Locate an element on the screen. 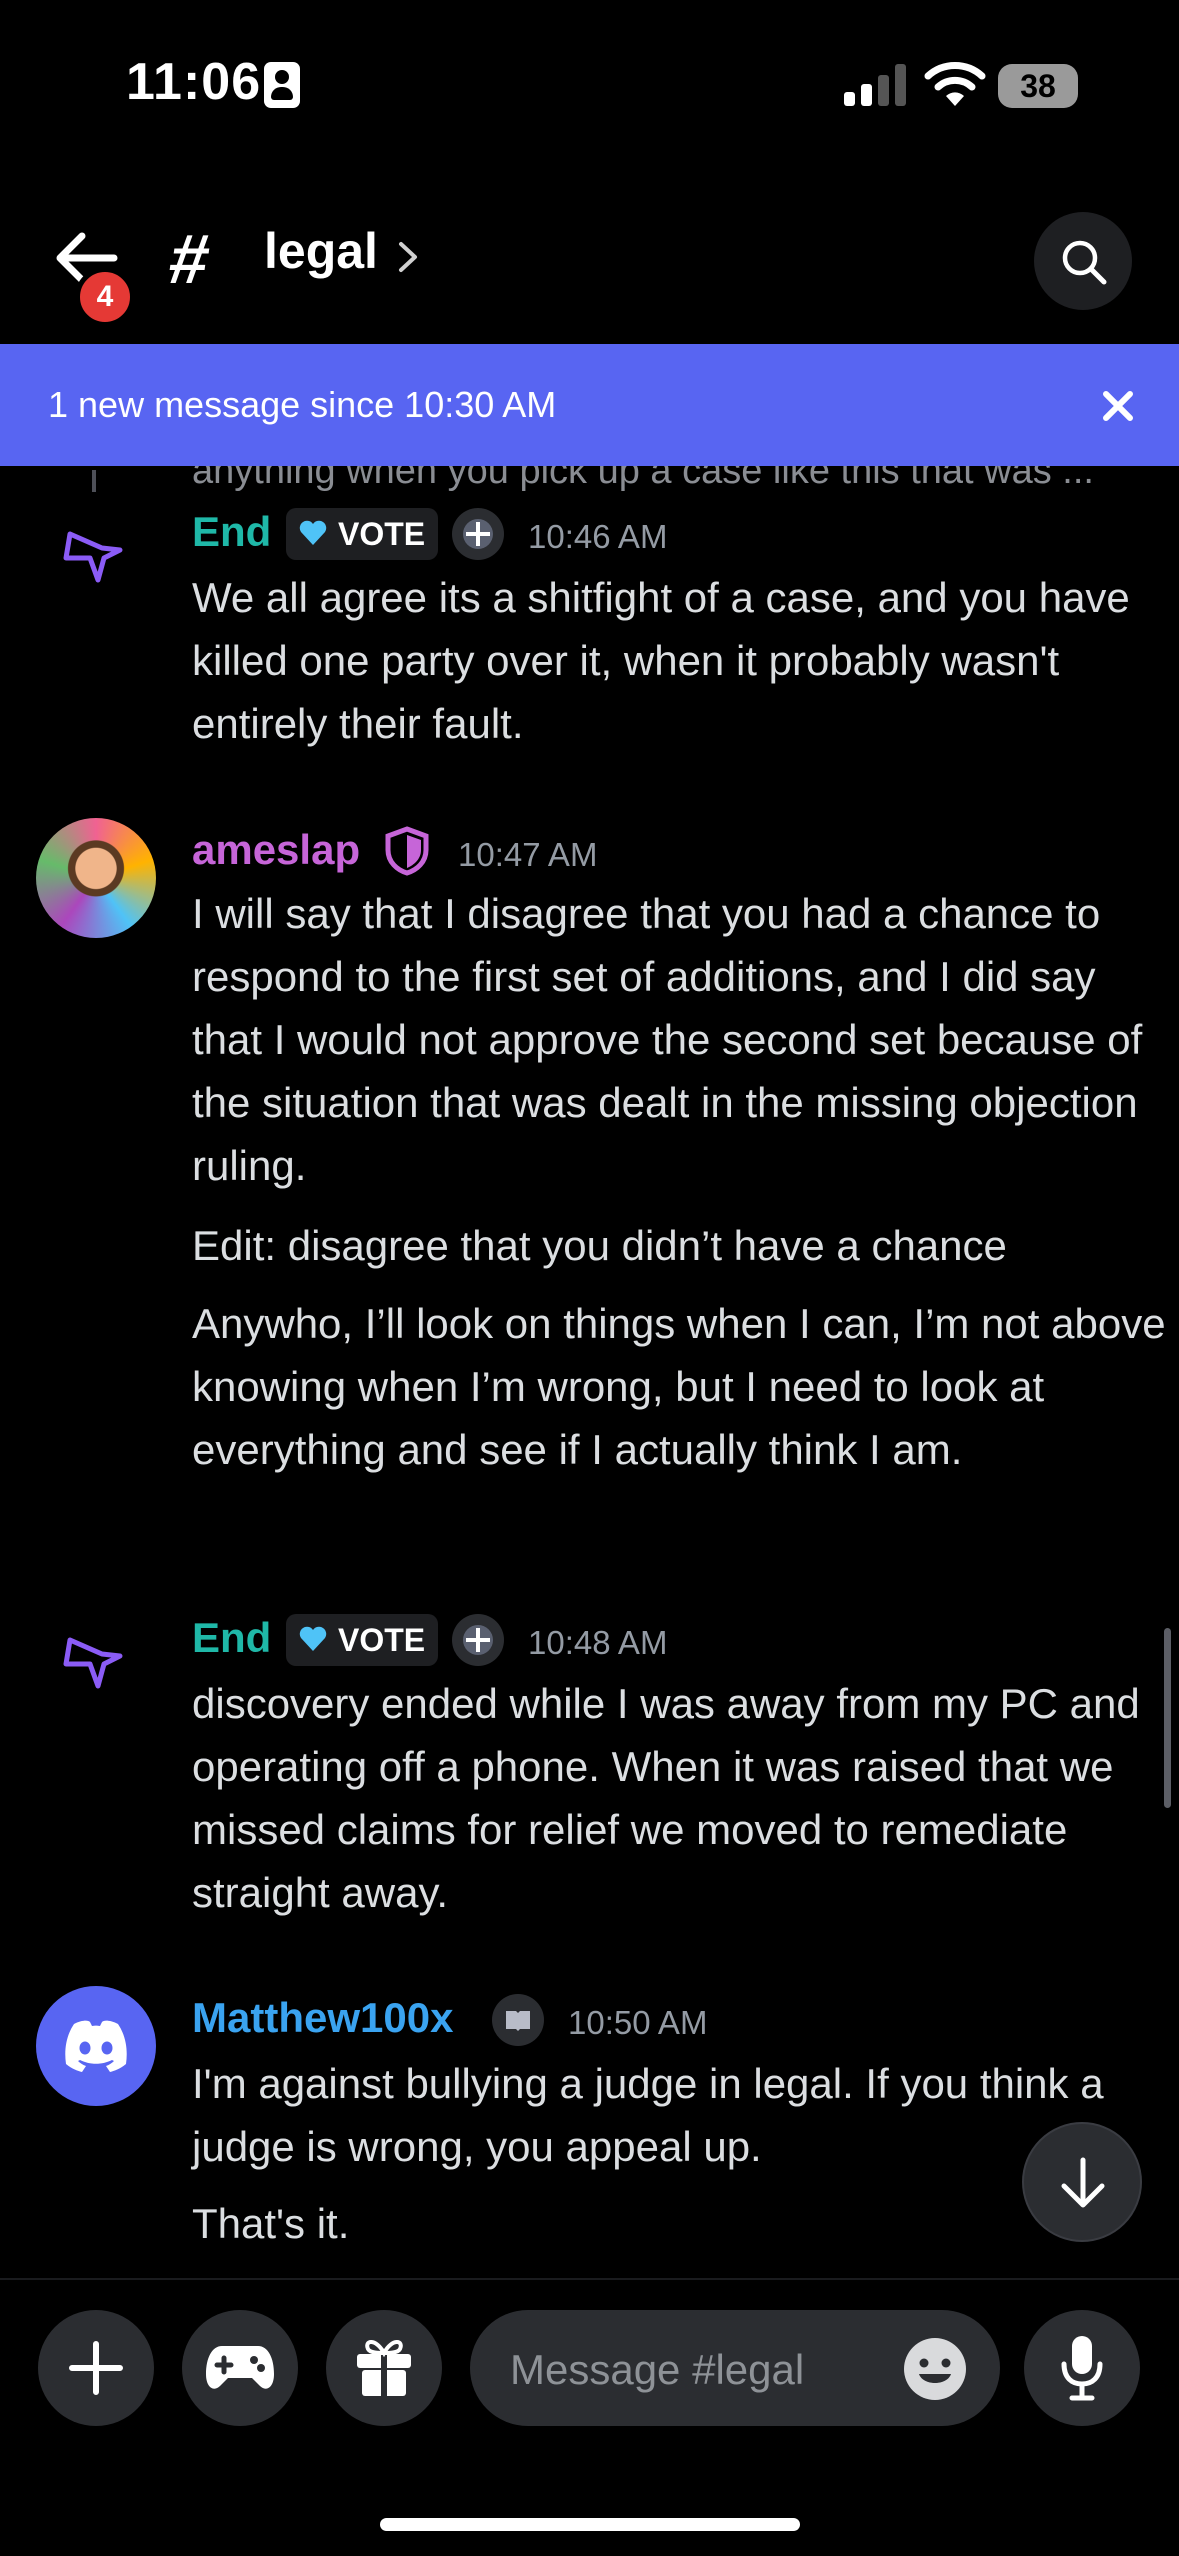  gamepad-icon is located at coordinates (240, 2367).